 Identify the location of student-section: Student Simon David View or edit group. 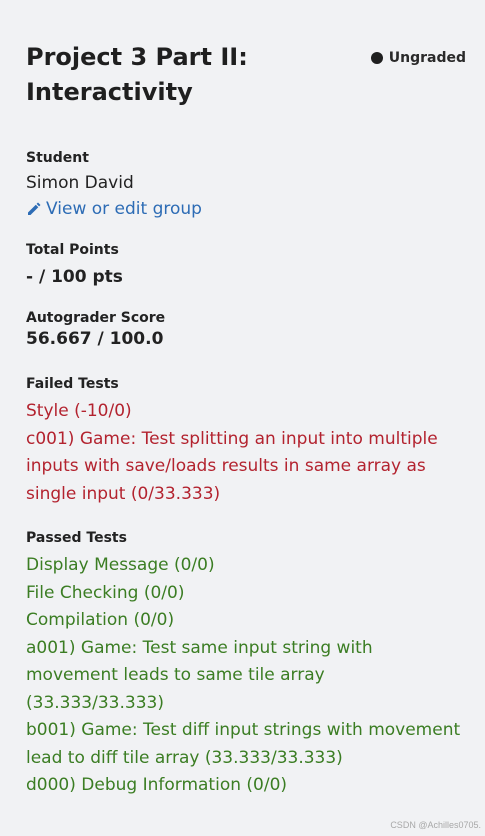
(246, 185).